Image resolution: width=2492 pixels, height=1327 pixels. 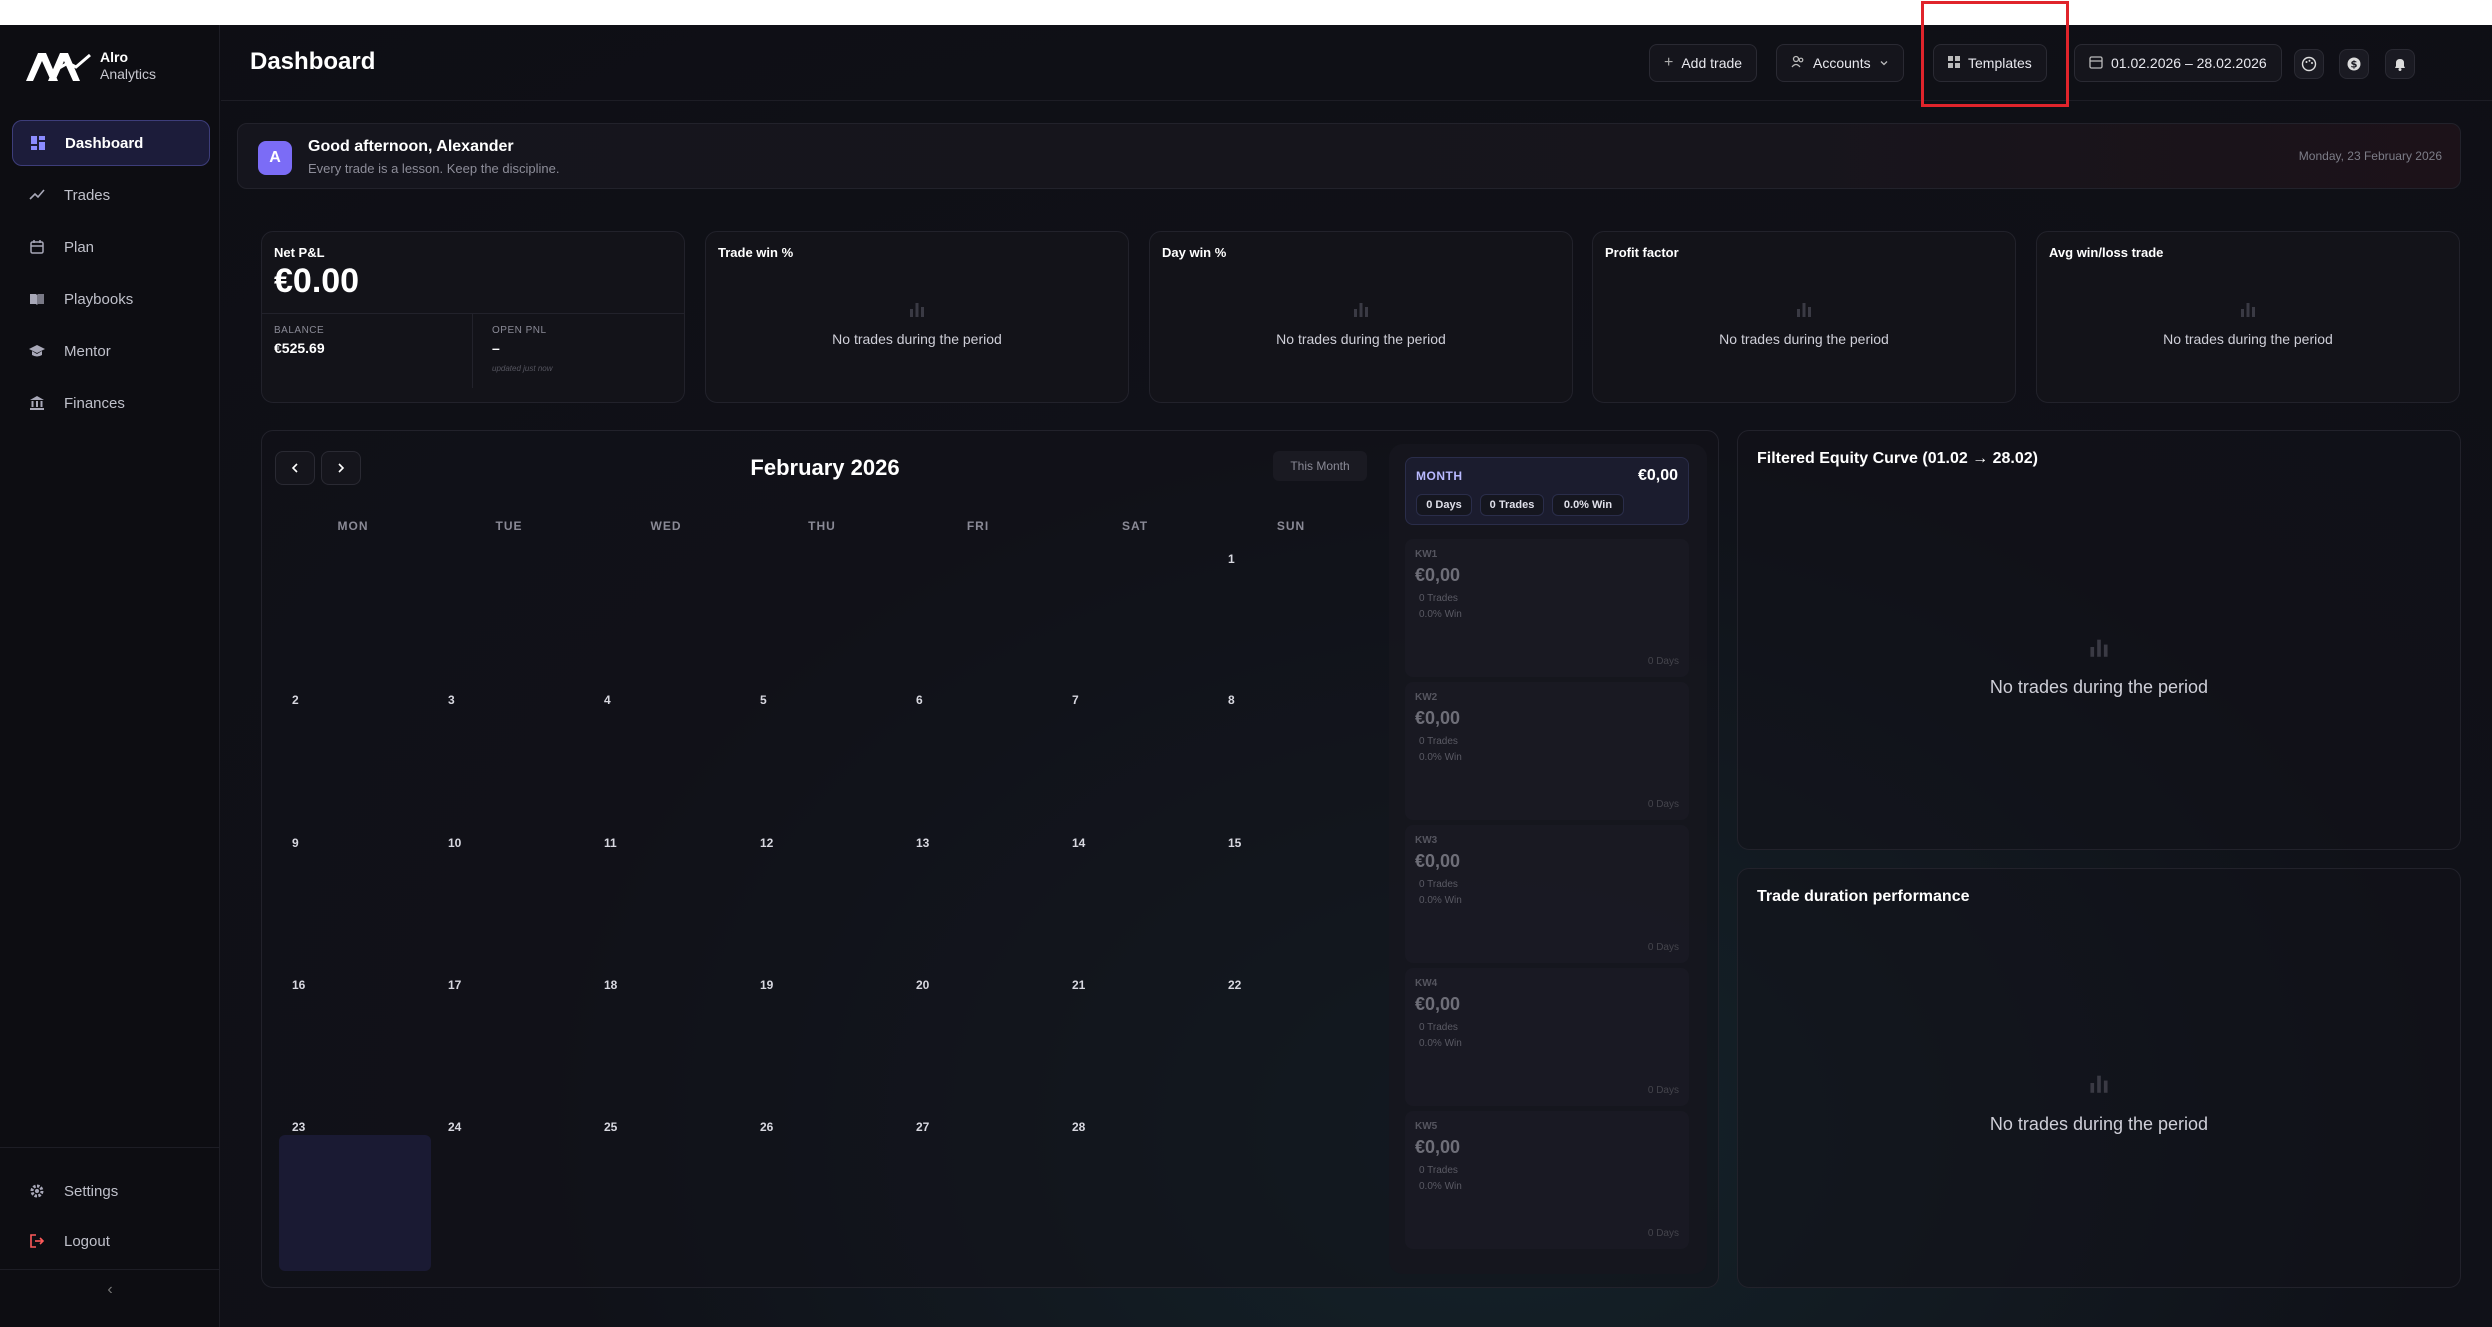 I want to click on day-win-card: Day win % No trades during the period, so click(x=1361, y=317).